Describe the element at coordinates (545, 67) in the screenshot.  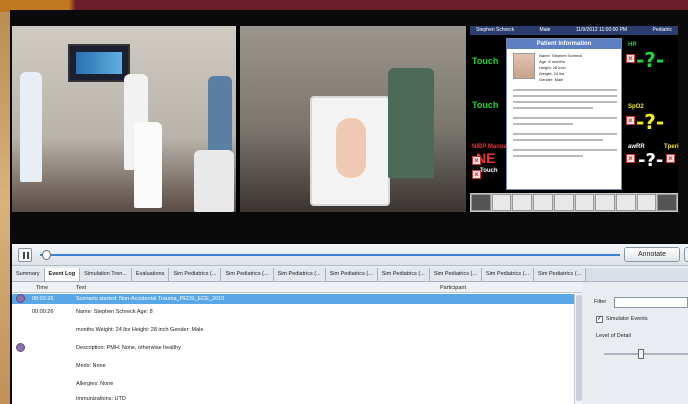
I see `field-label: Height` at that location.